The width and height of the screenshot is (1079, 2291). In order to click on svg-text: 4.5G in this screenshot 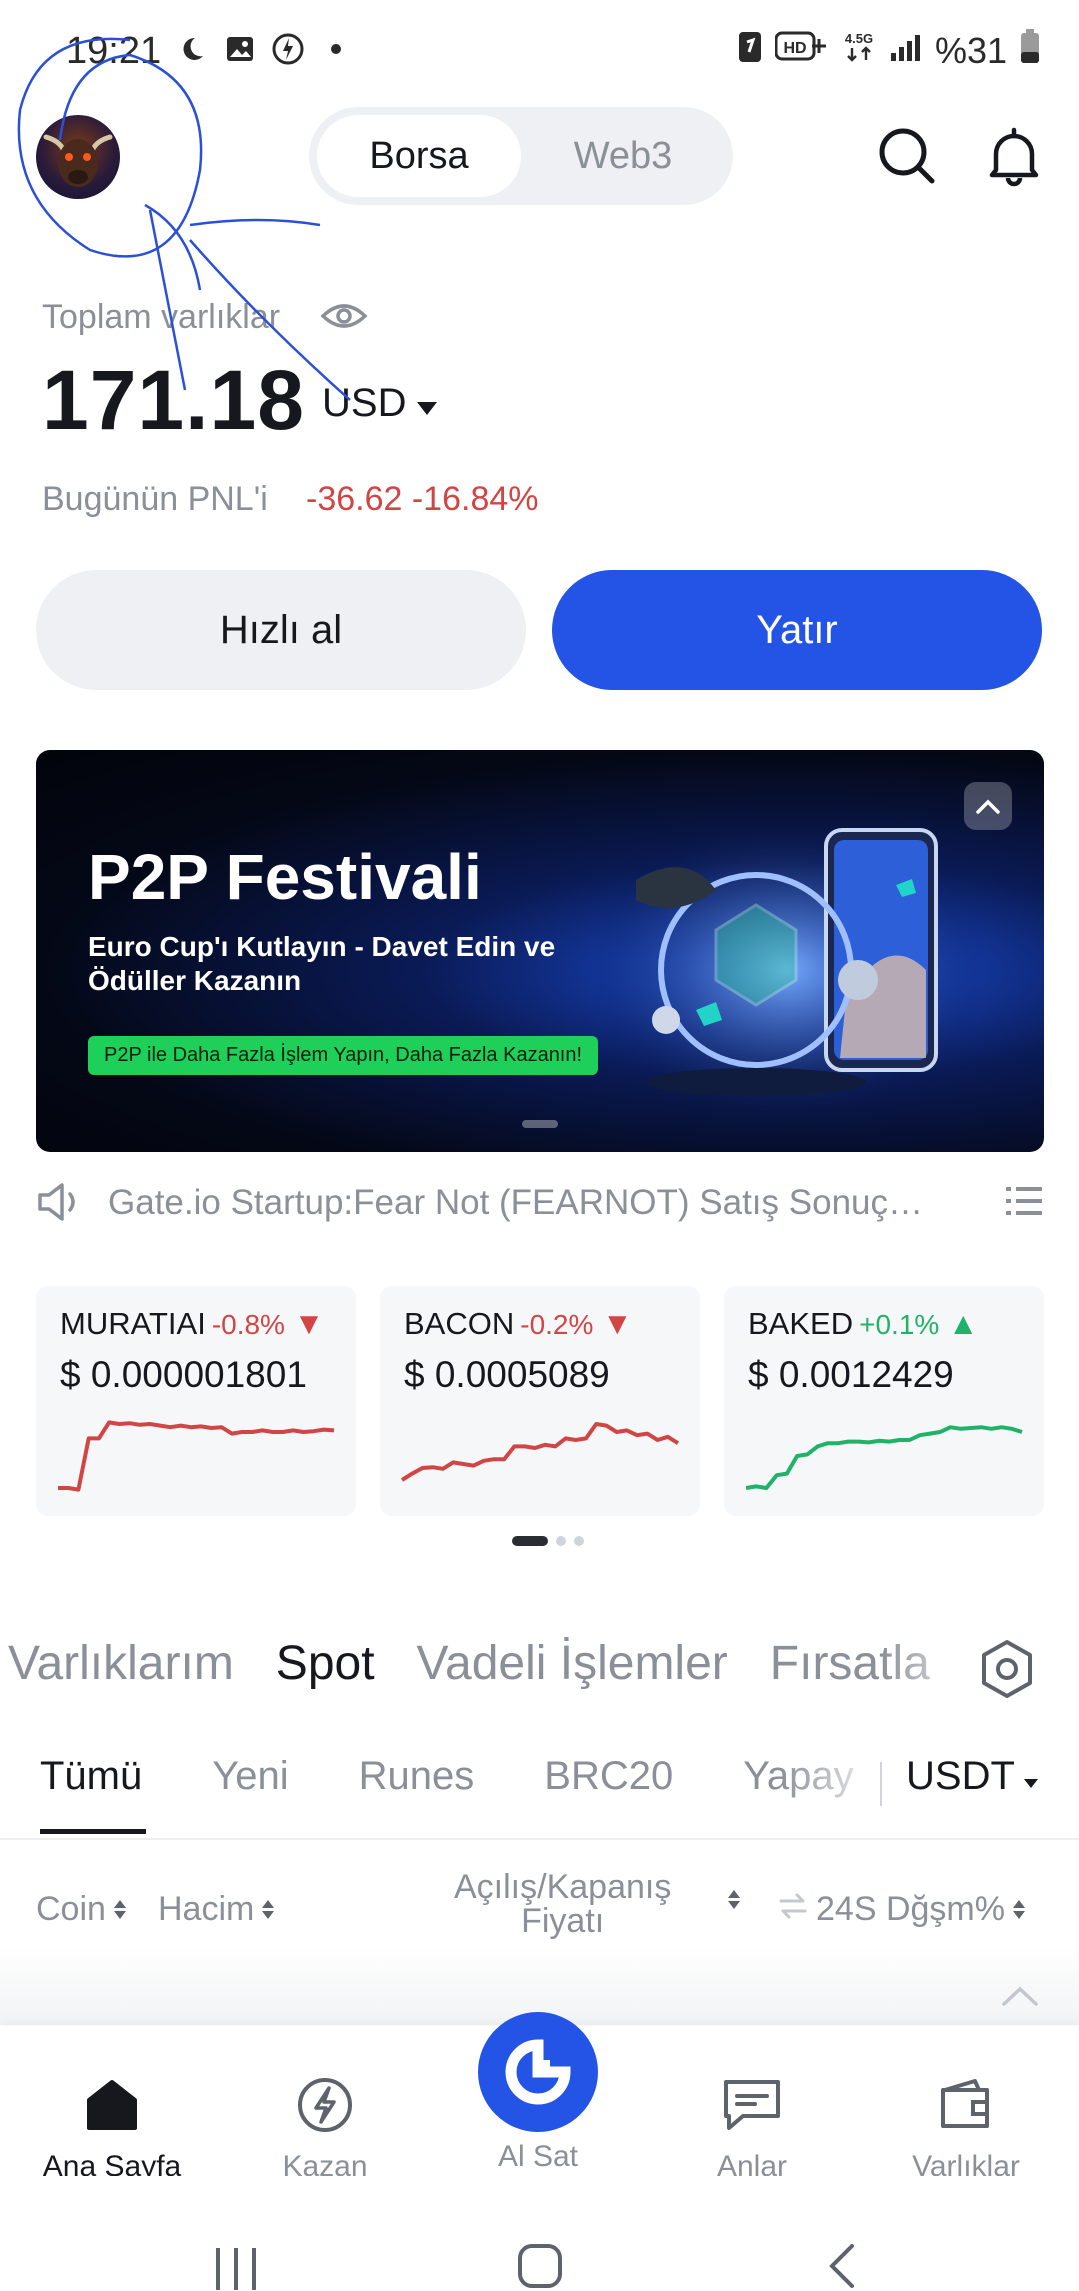, I will do `click(859, 38)`.